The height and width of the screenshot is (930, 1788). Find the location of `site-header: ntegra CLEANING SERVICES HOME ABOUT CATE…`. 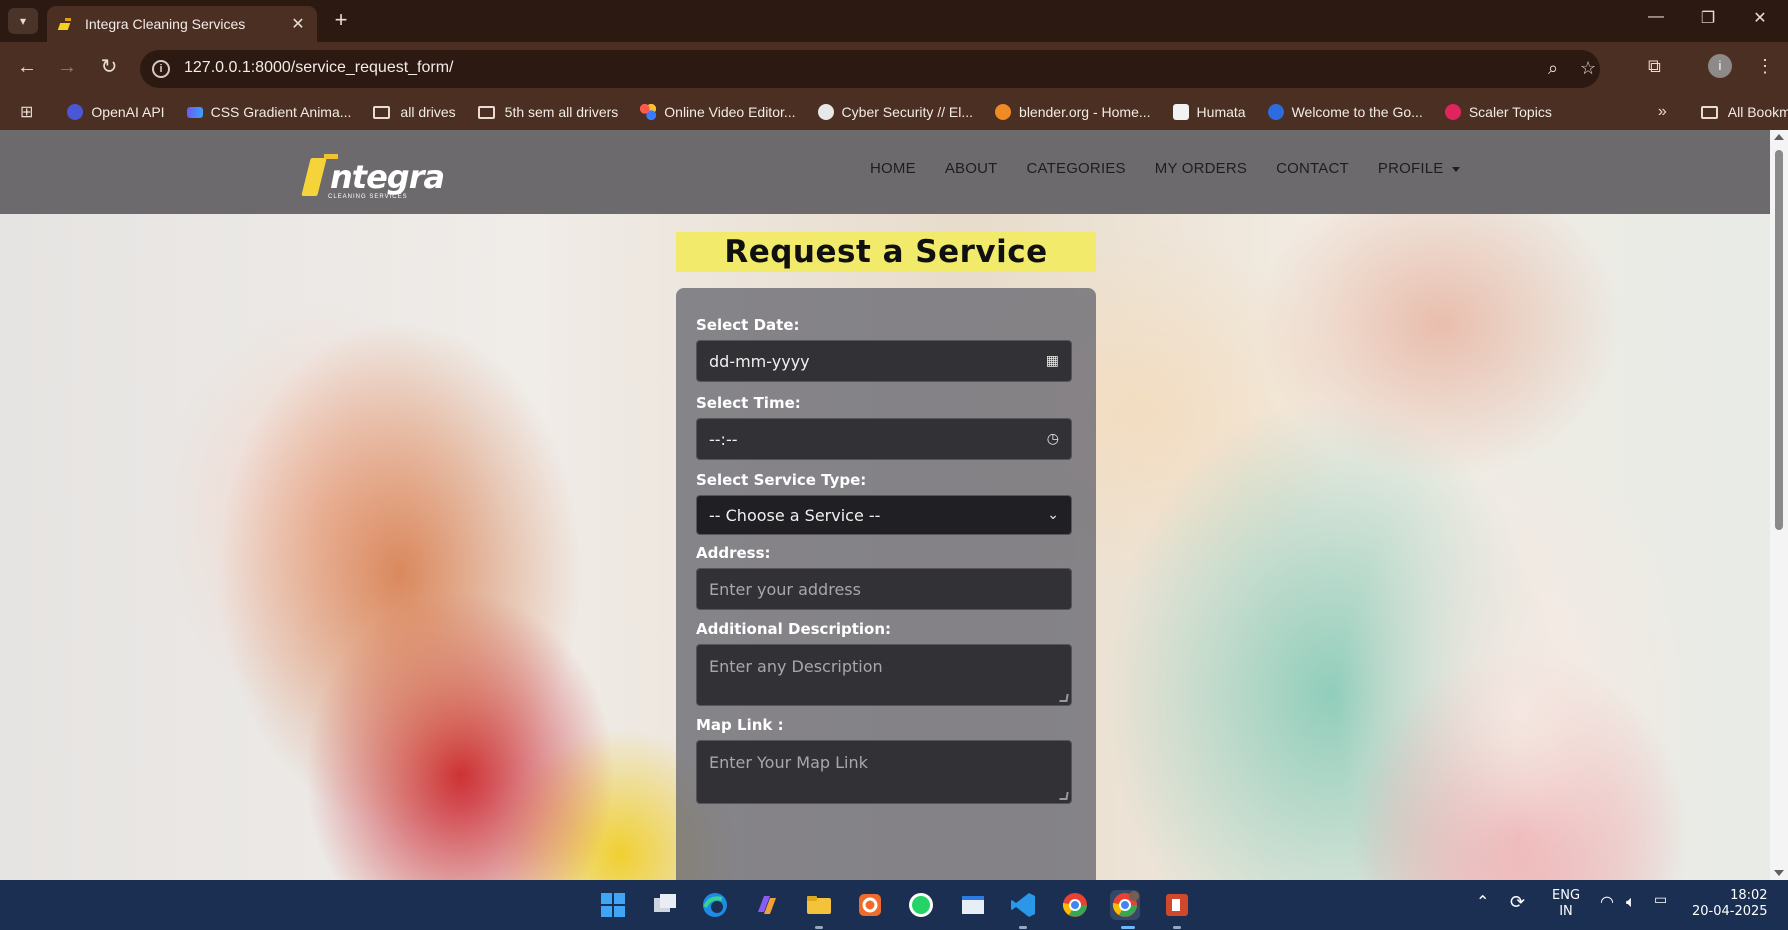

site-header: ntegra CLEANING SERVICES HOME ABOUT CATE… is located at coordinates (885, 172).